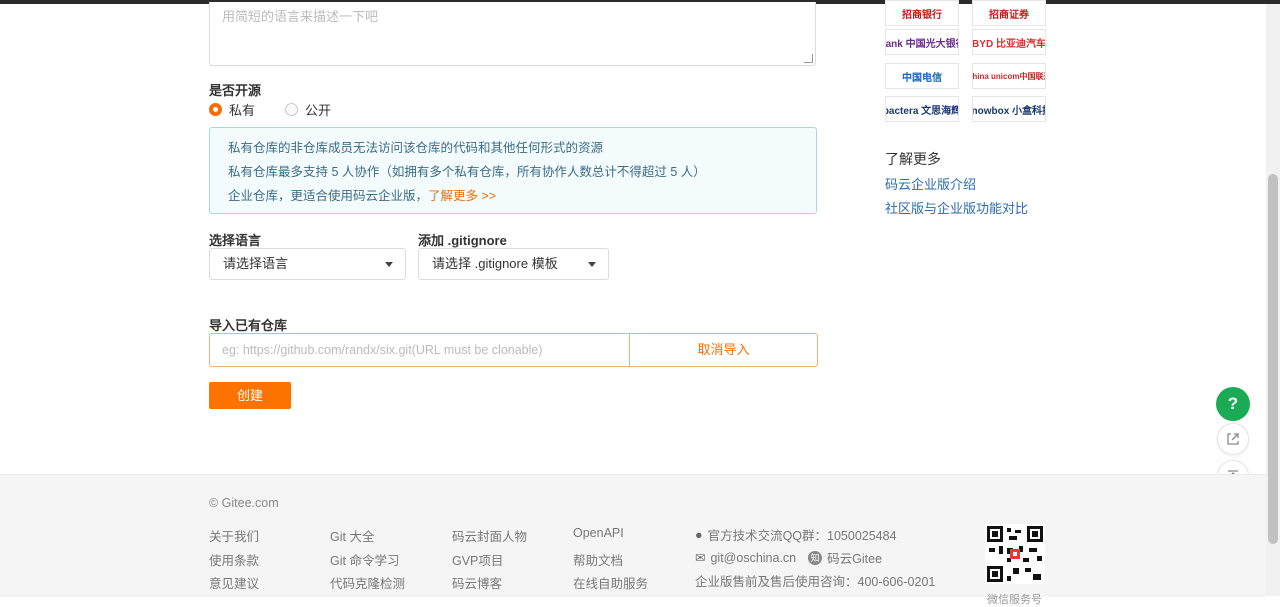 The image size is (1280, 607). What do you see at coordinates (489, 538) in the screenshot?
I see `footer-link-cover-people: 码云封面人物` at bounding box center [489, 538].